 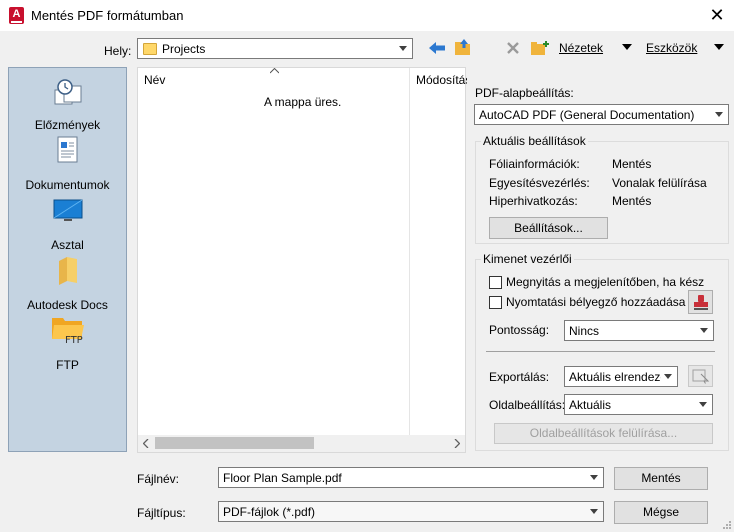 I want to click on filename-label: Fájlnév:, so click(x=158, y=479).